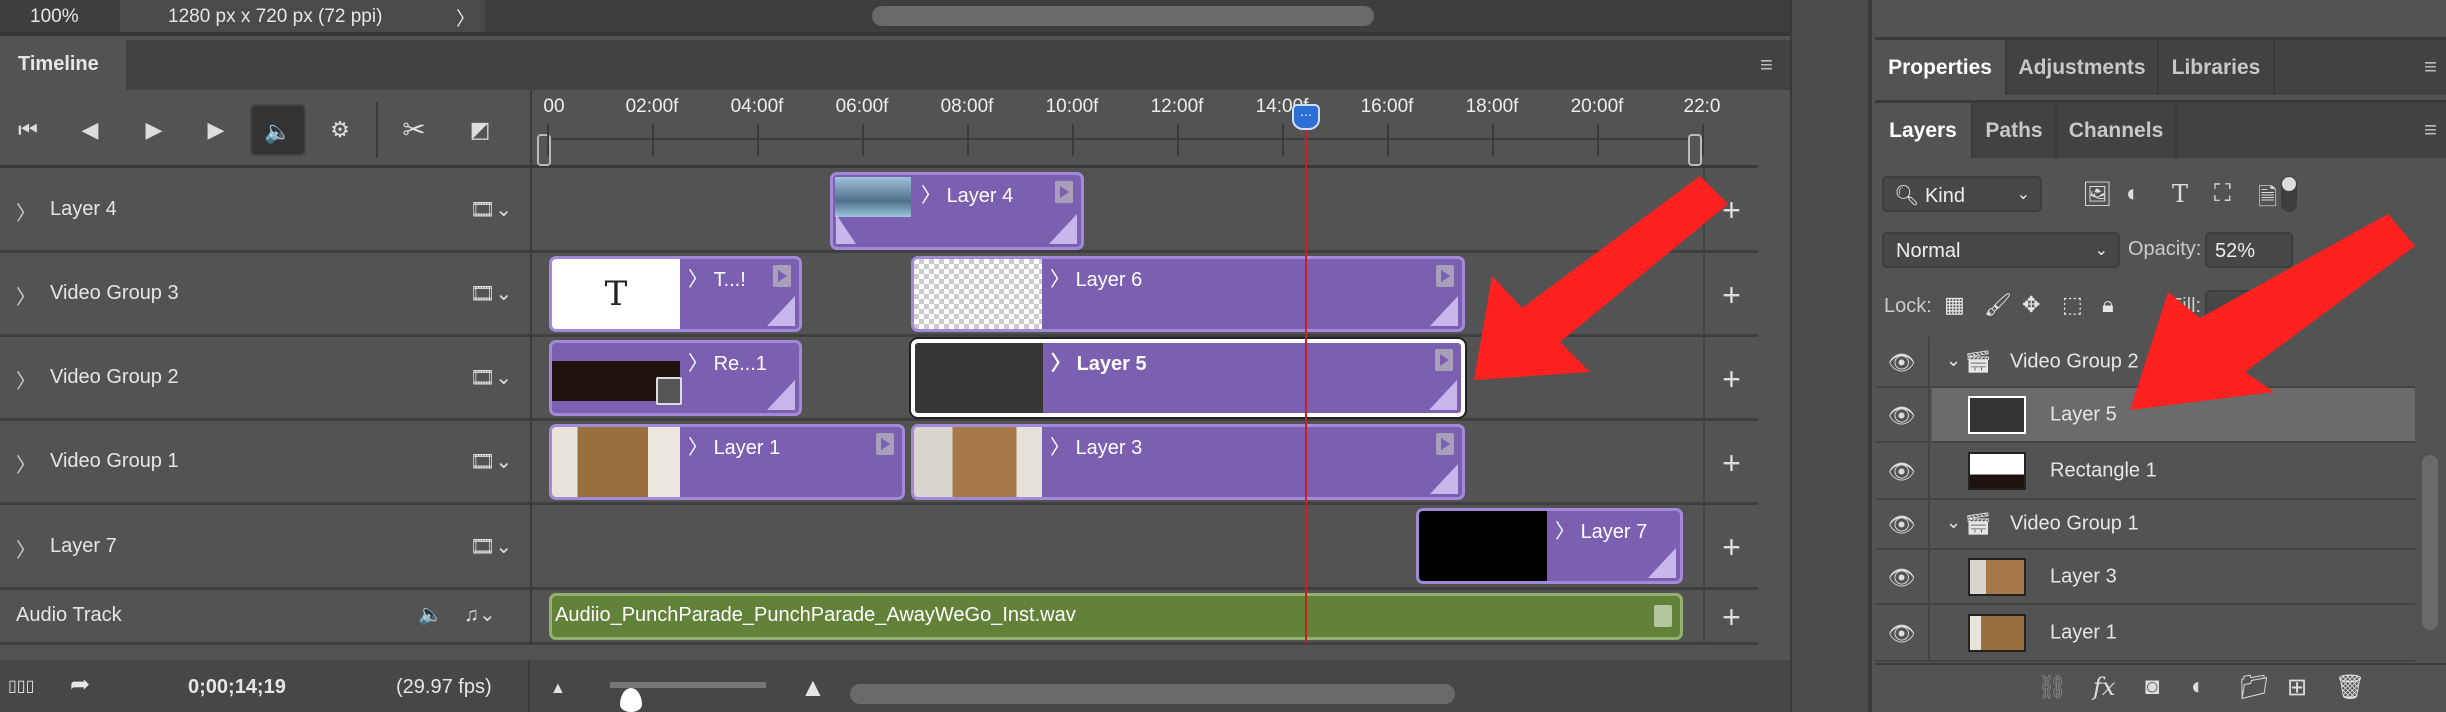 This screenshot has width=2446, height=712. What do you see at coordinates (480, 614) in the screenshot?
I see `music-note-icon: ♫⌄` at bounding box center [480, 614].